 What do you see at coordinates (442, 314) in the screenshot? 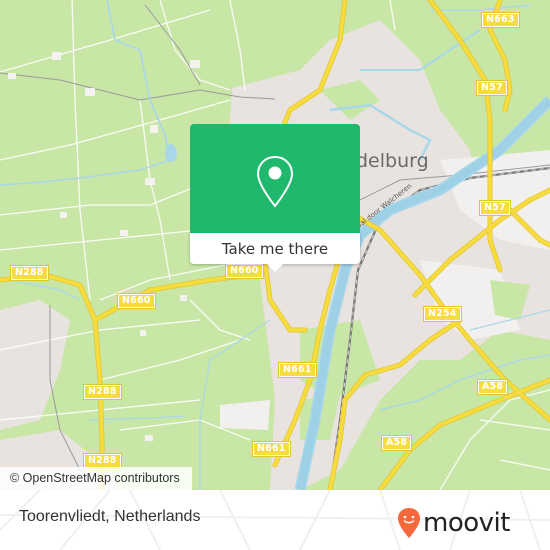
I see `road-shield: N254` at bounding box center [442, 314].